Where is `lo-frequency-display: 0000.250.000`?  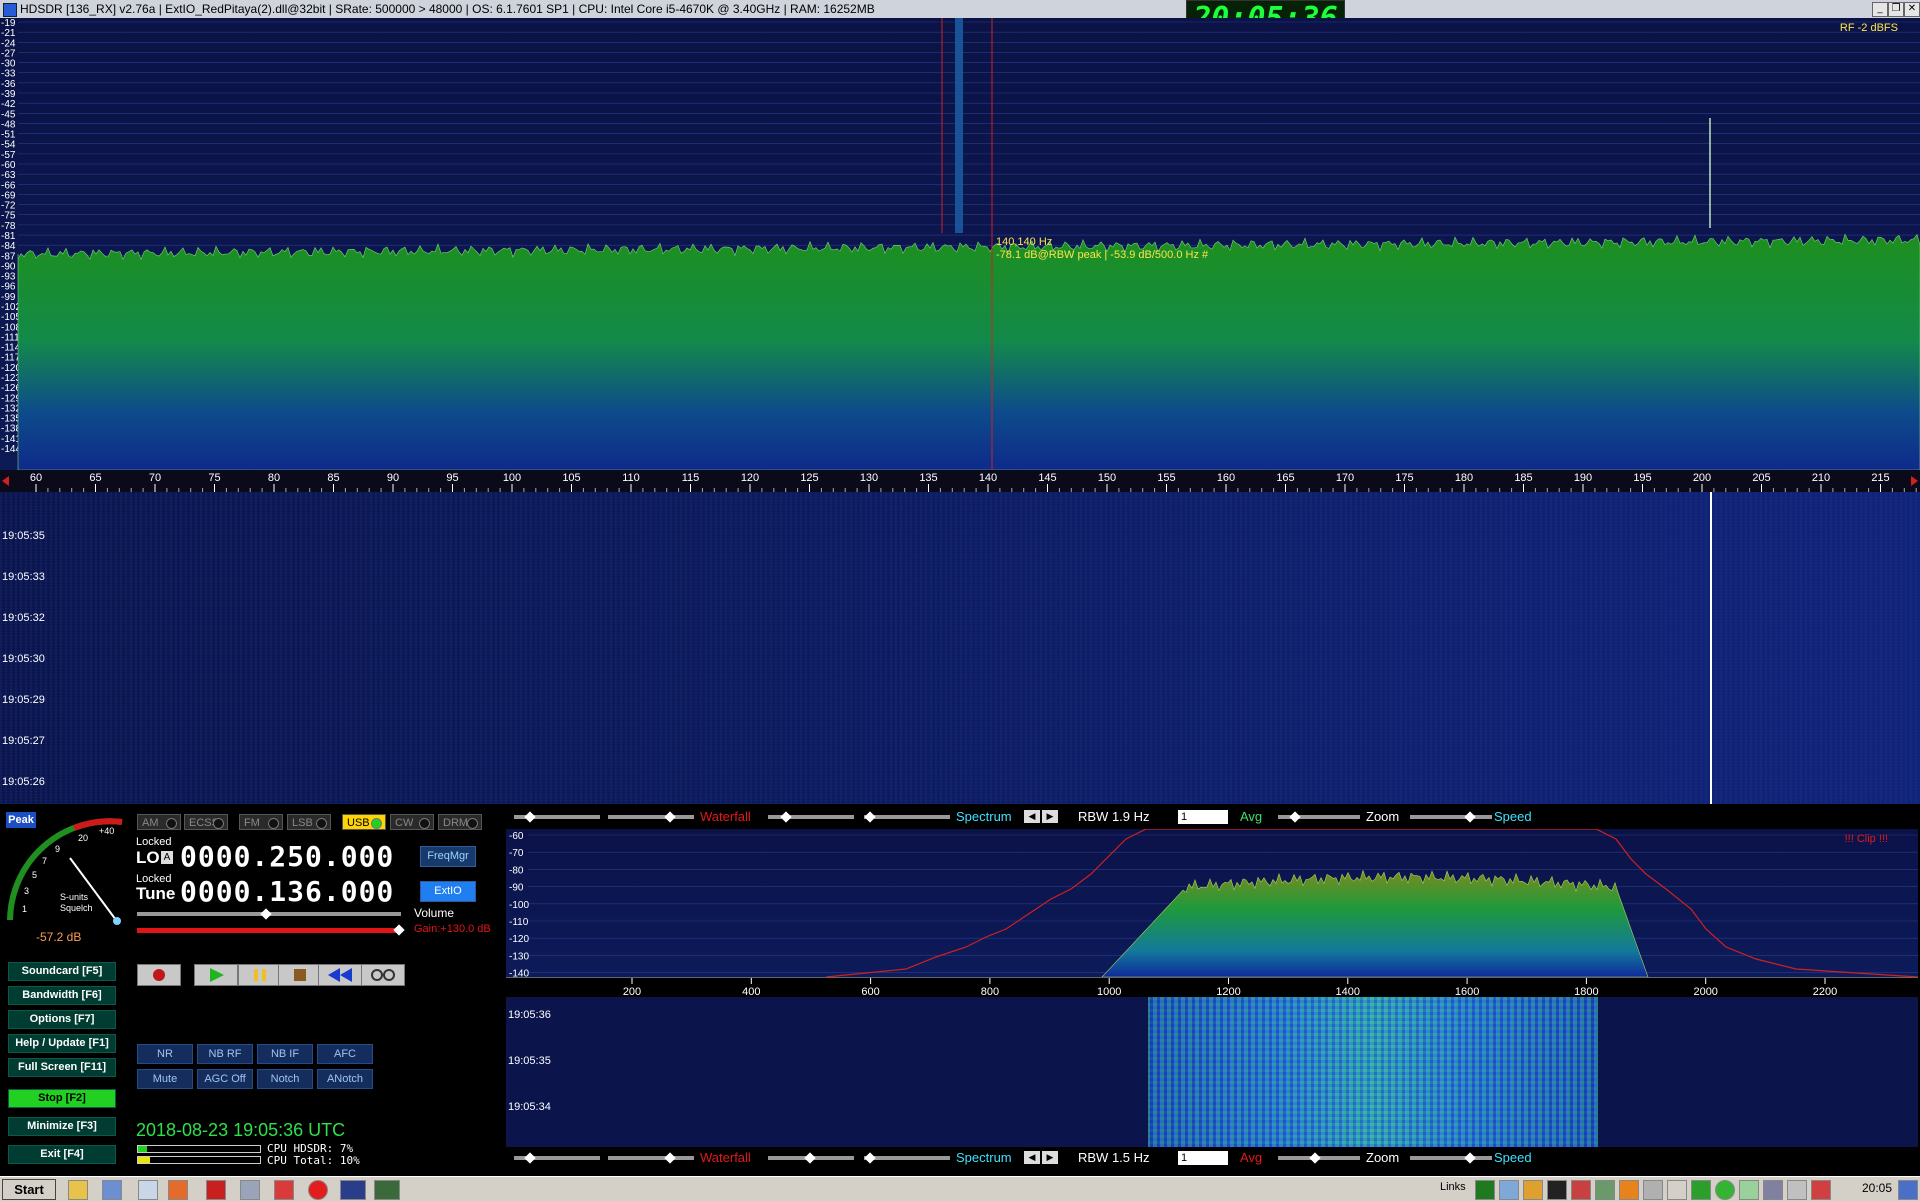 lo-frequency-display: 0000.250.000 is located at coordinates (287, 856).